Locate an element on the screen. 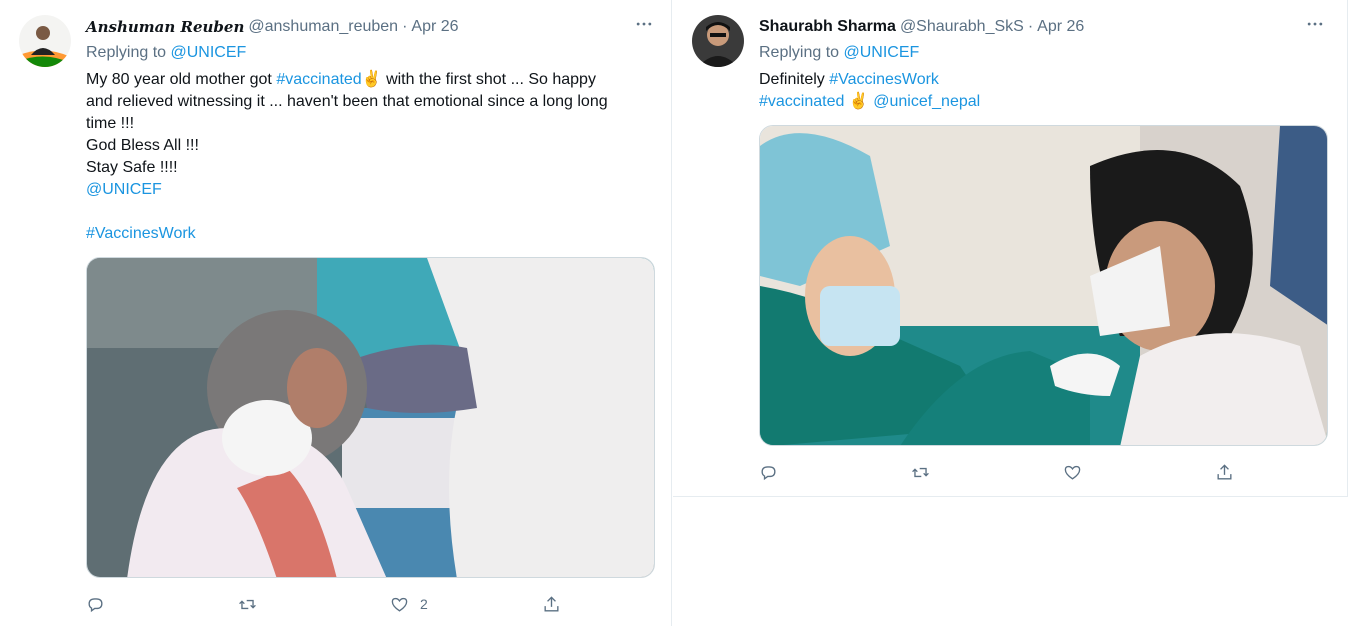  mention-unicef: @UNICEF is located at coordinates (368, 190).